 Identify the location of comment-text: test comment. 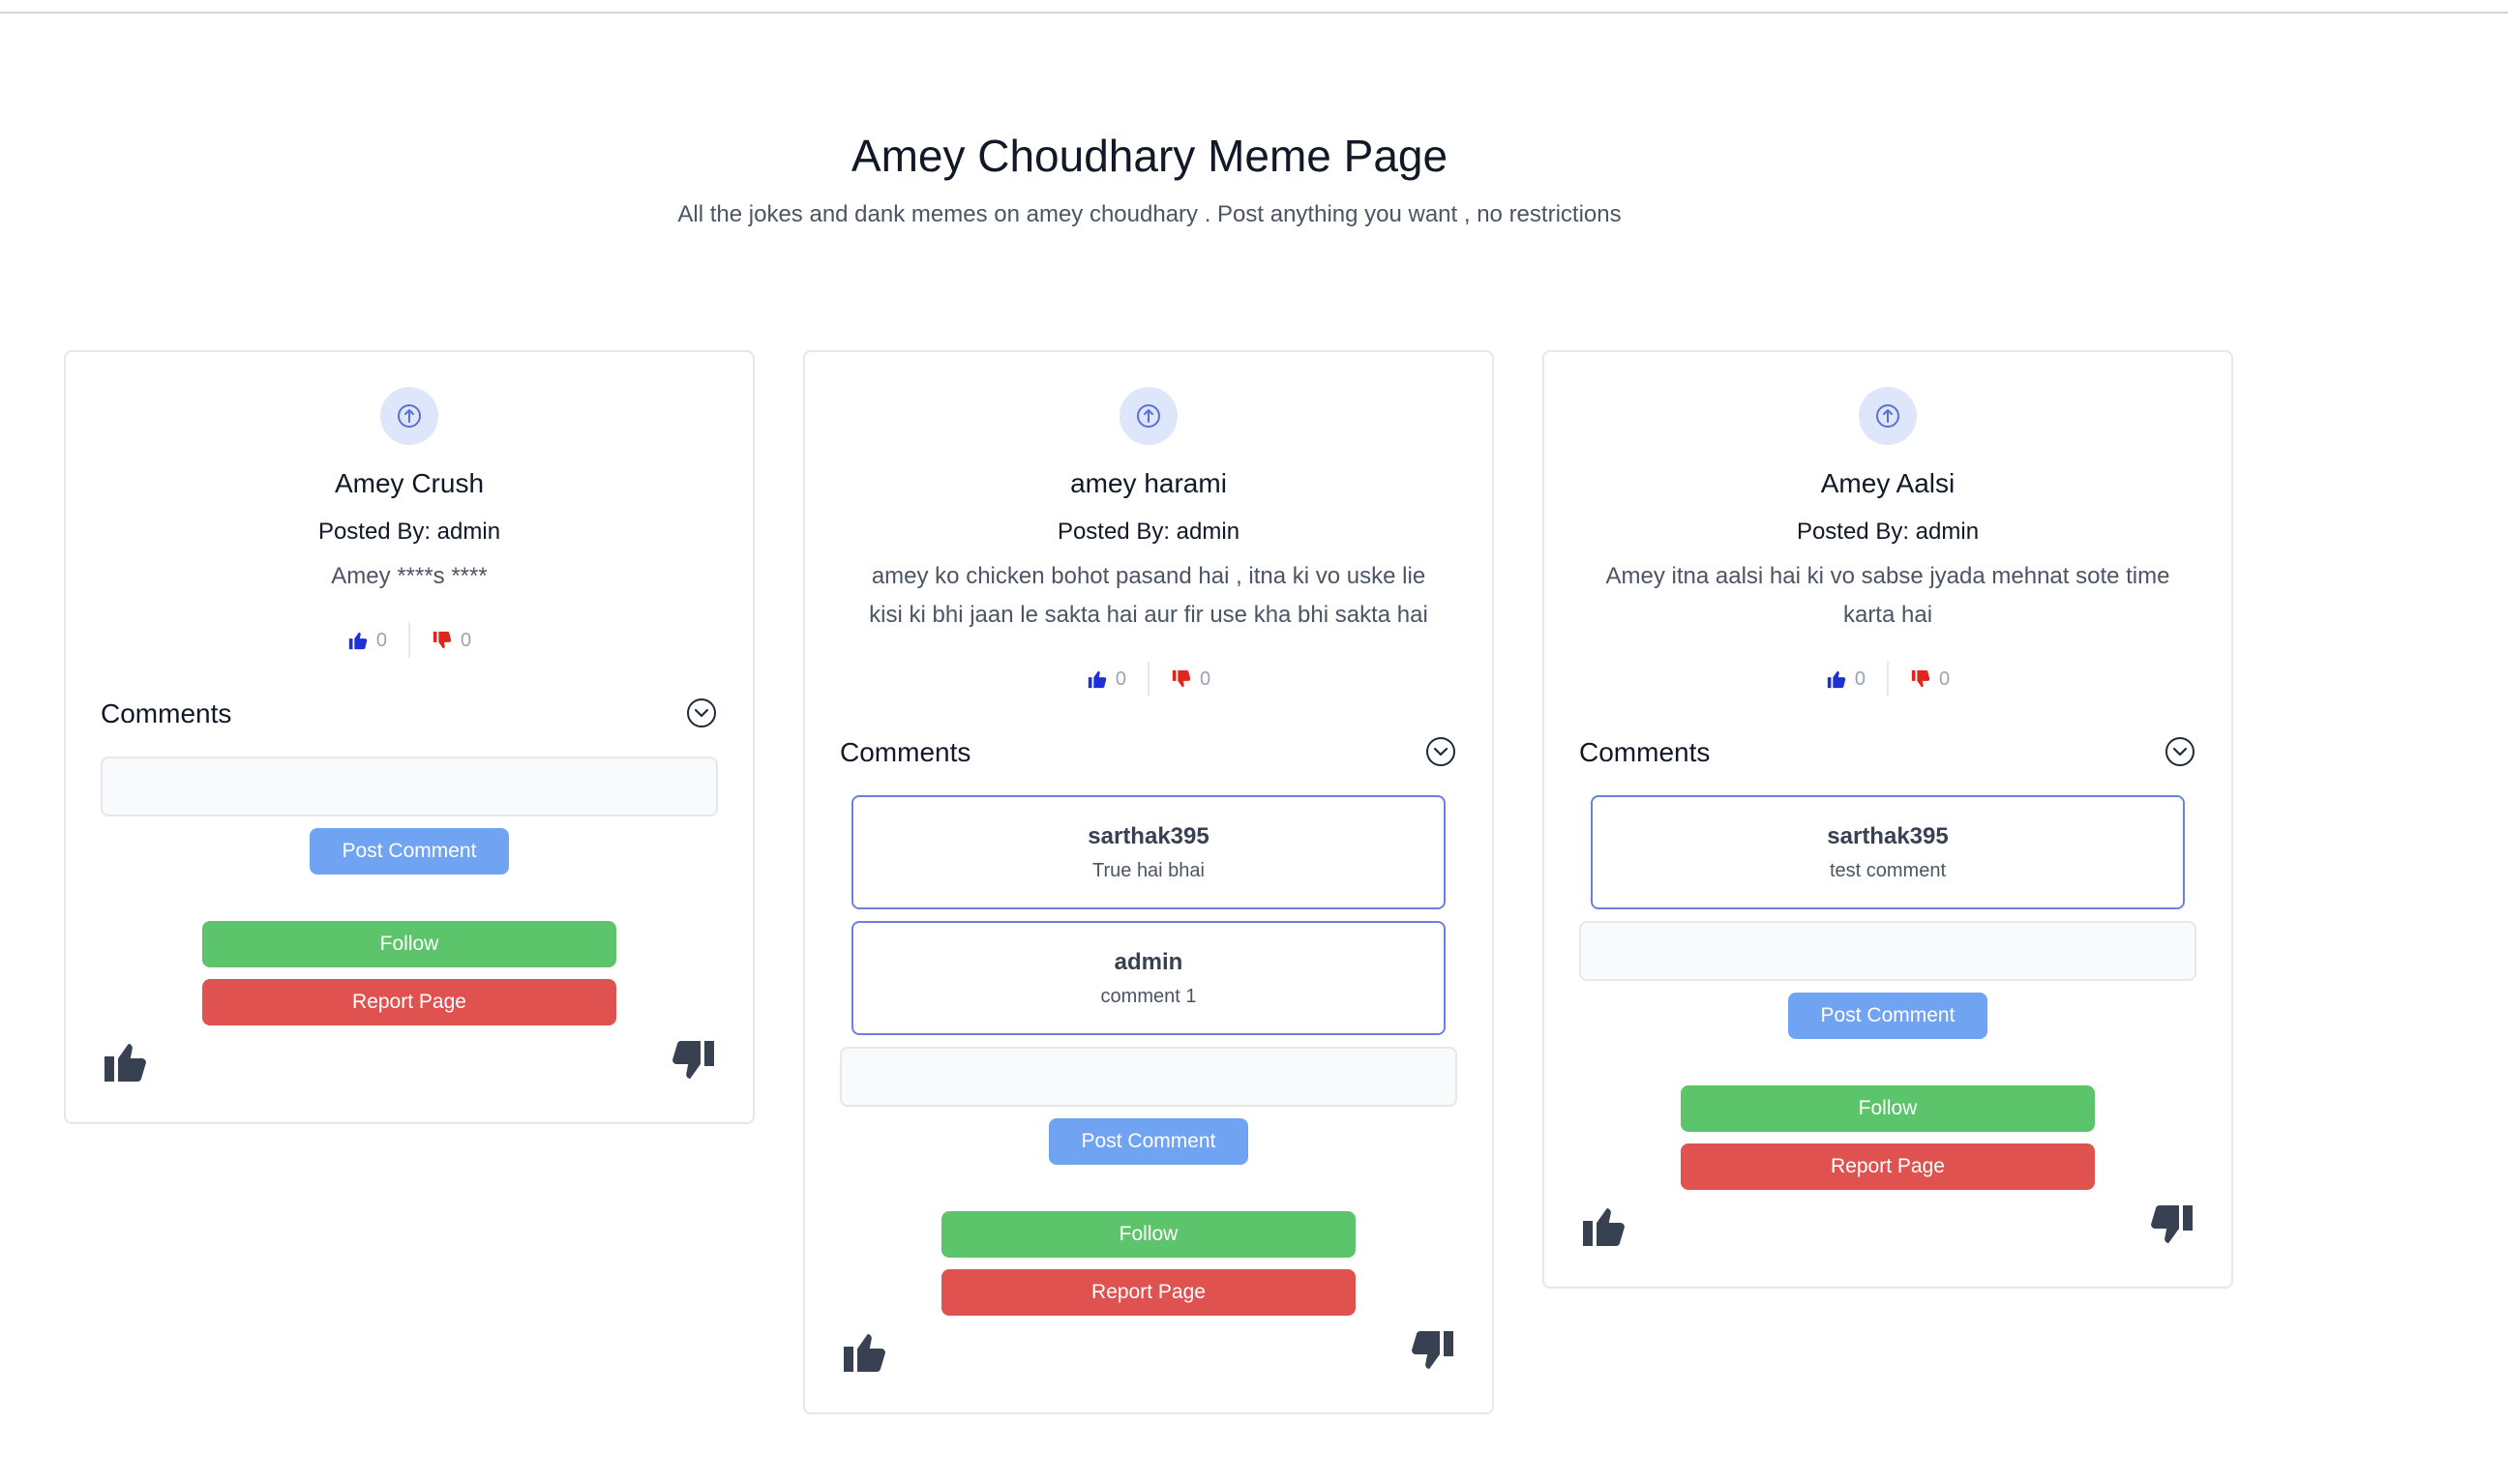
(1888, 870).